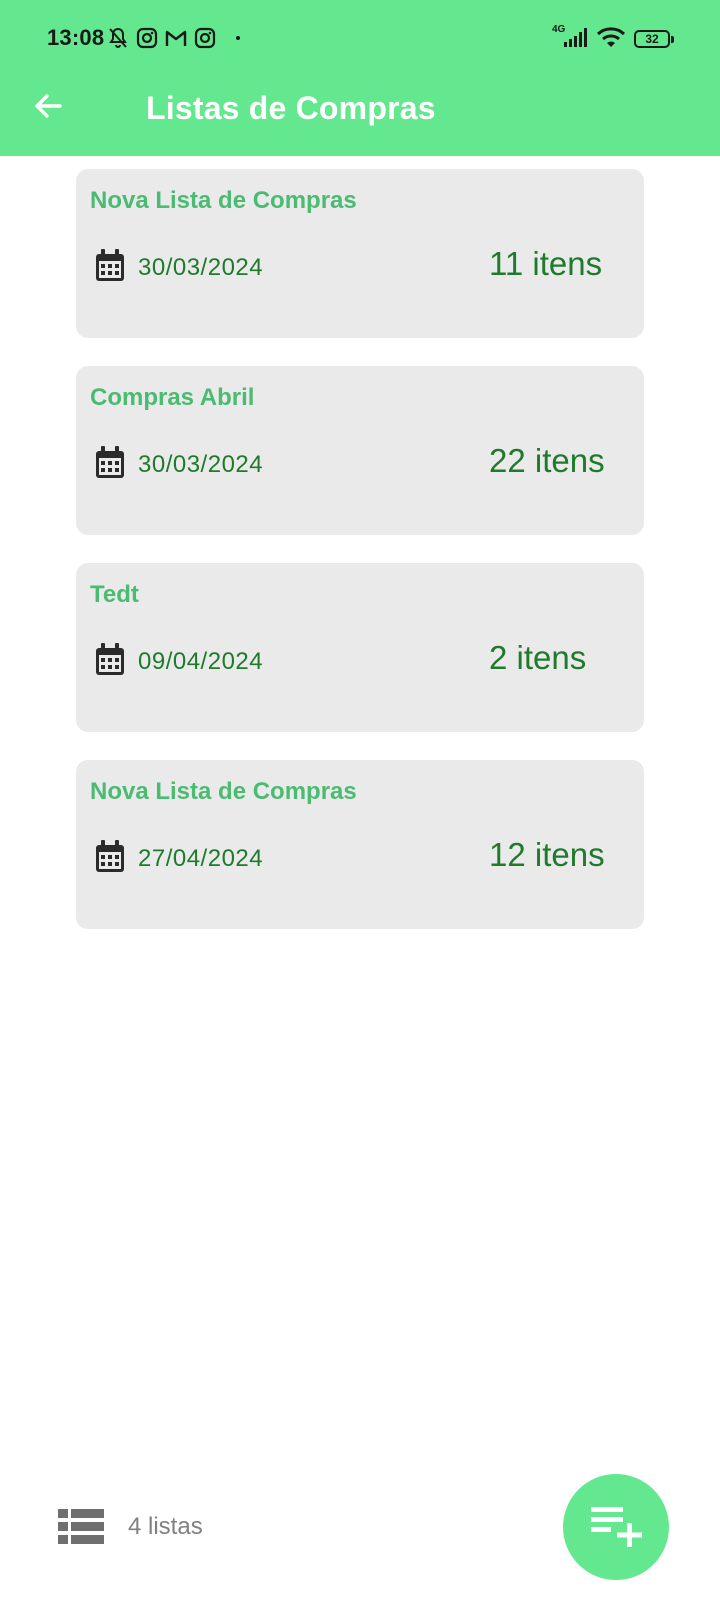  I want to click on wifi-icon, so click(611, 39).